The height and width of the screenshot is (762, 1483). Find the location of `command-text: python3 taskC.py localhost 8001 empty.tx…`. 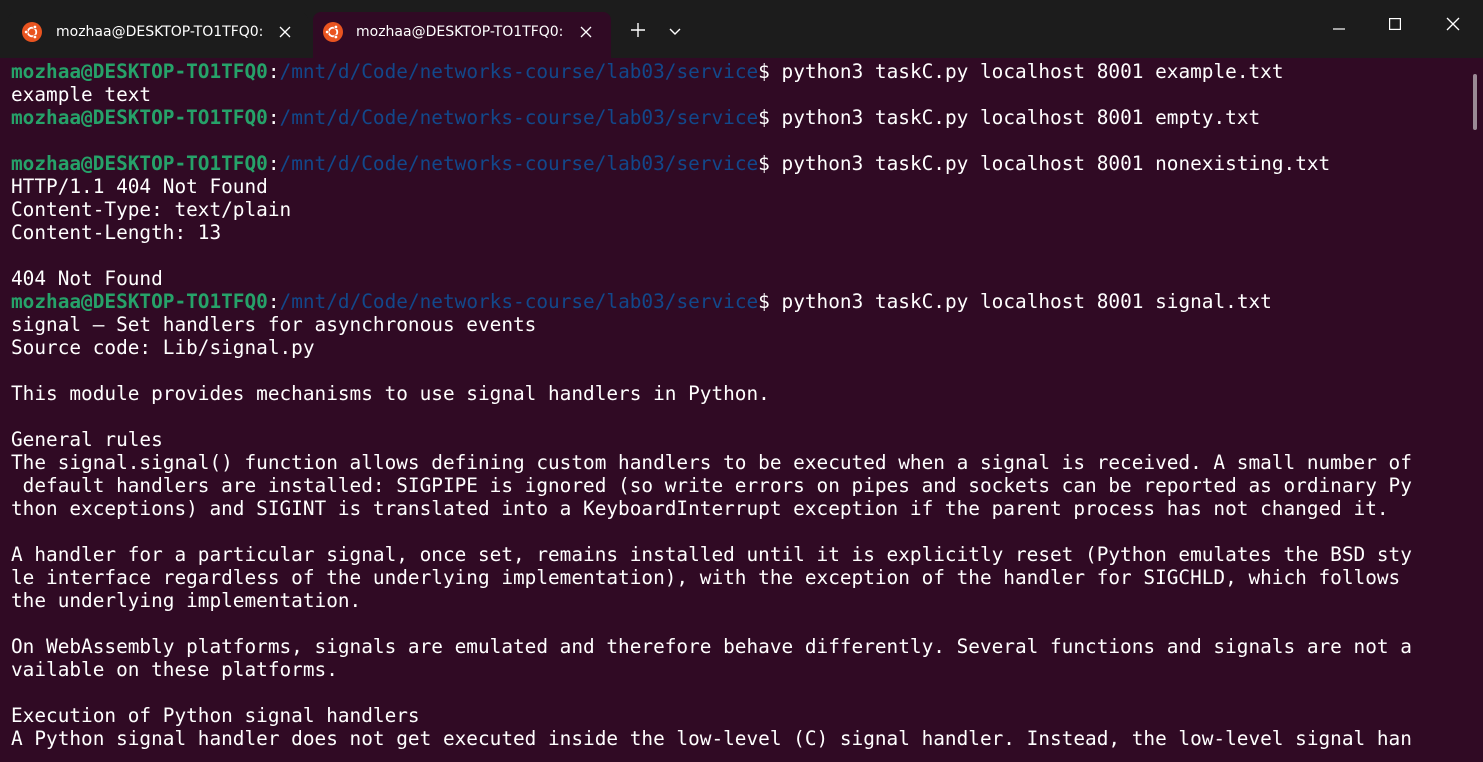

command-text: python3 taskC.py localhost 8001 empty.tx… is located at coordinates (1015, 117).